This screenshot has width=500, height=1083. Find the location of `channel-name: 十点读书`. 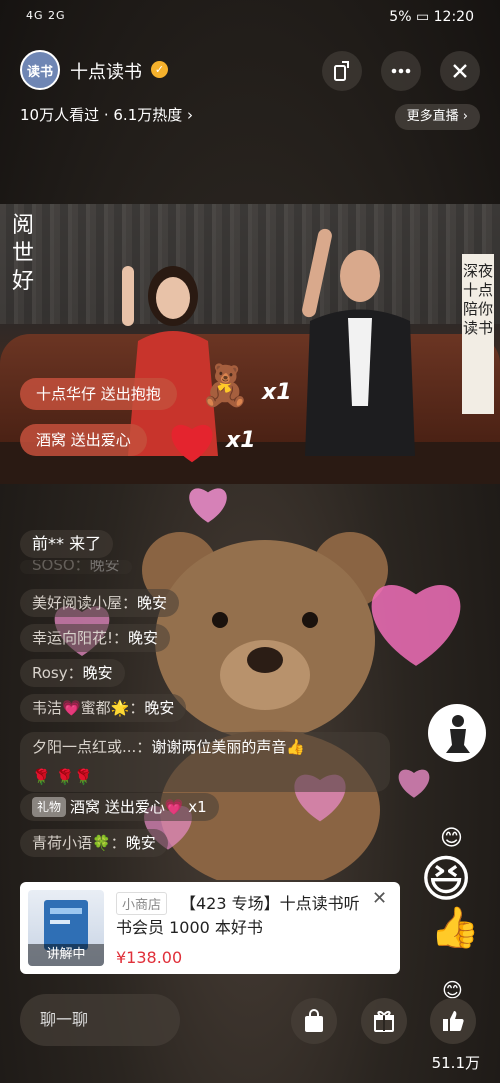

channel-name: 十点读书 is located at coordinates (106, 71).